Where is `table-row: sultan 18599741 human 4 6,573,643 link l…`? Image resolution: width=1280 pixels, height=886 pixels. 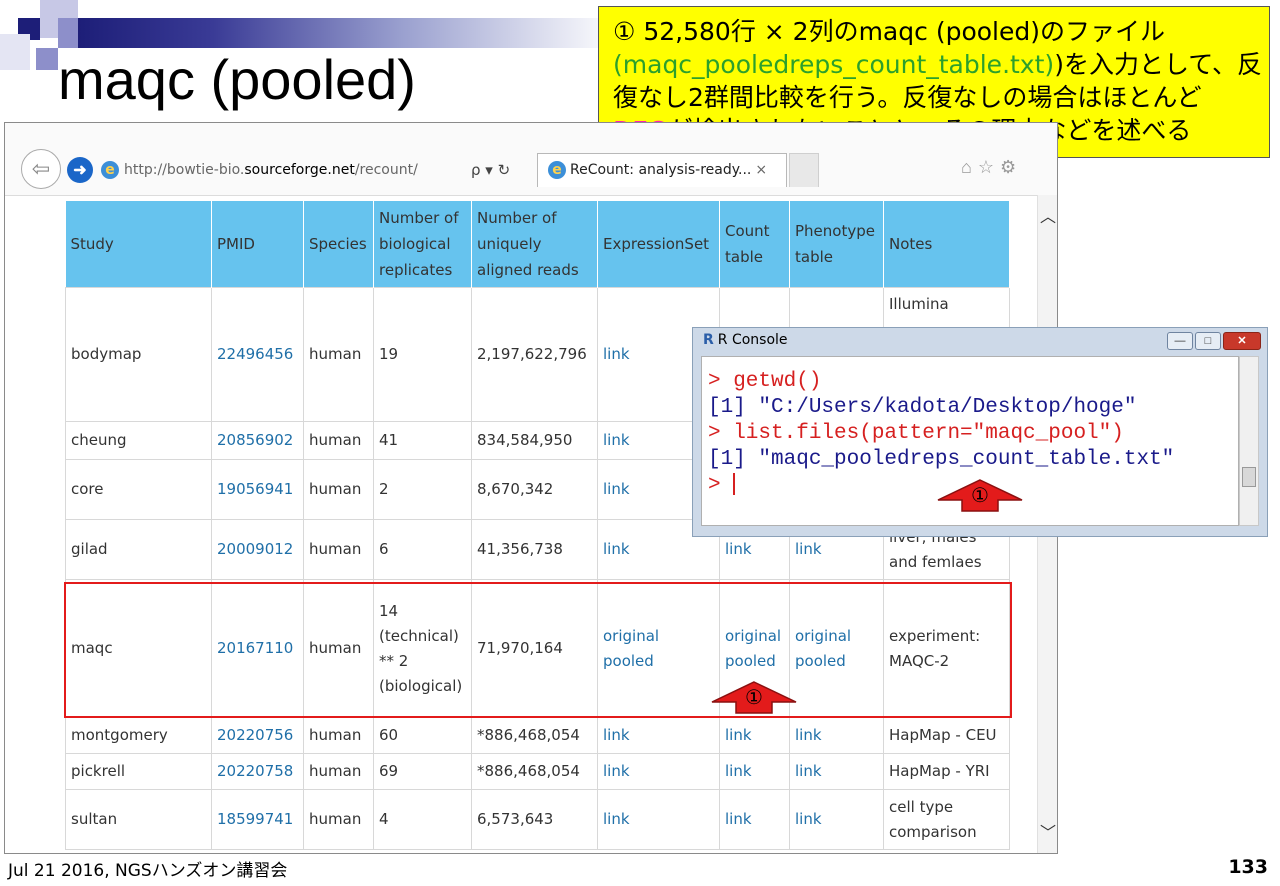 table-row: sultan 18599741 human 4 6,573,643 link l… is located at coordinates (537, 819).